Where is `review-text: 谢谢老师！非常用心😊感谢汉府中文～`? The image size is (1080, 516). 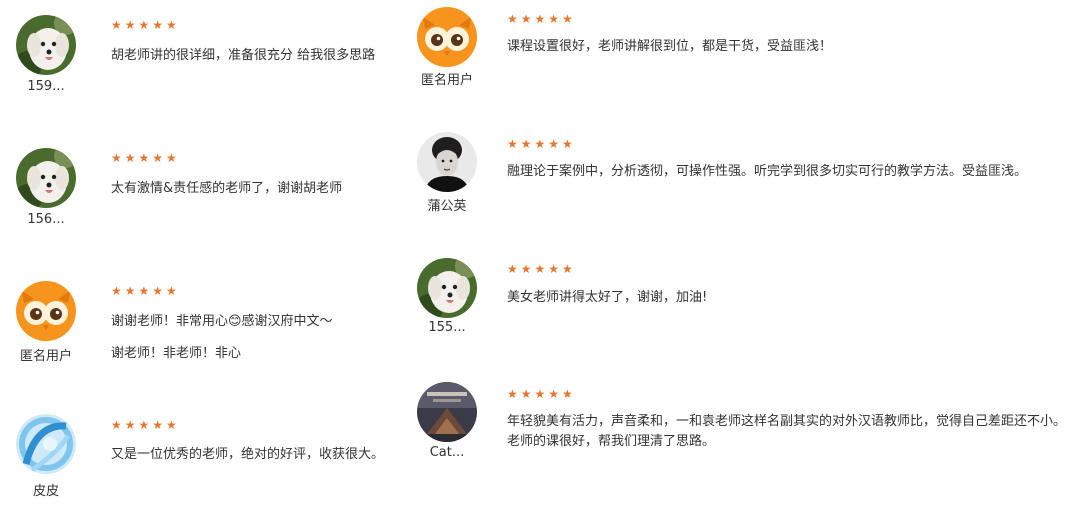 review-text: 谢谢老师！非常用心😊感谢汉府中文～ is located at coordinates (222, 321).